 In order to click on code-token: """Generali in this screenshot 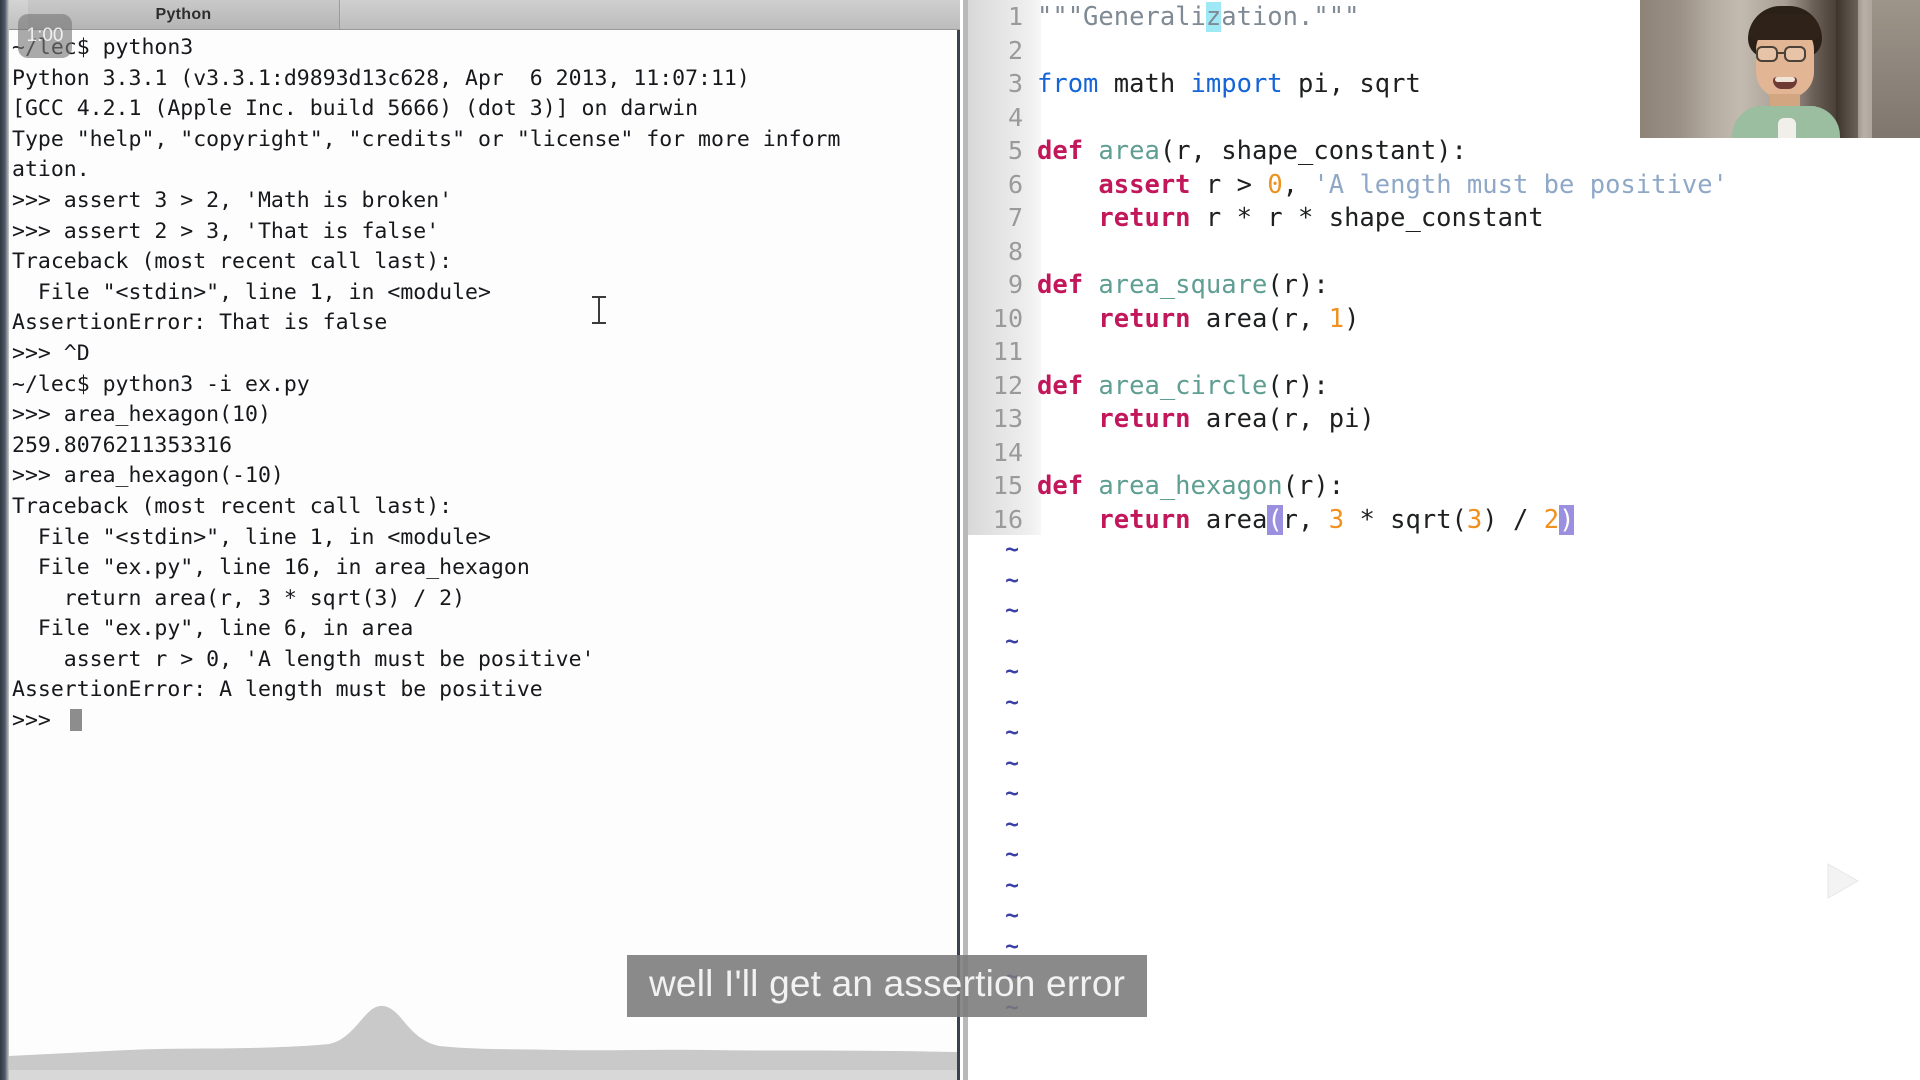, I will do `click(1121, 17)`.